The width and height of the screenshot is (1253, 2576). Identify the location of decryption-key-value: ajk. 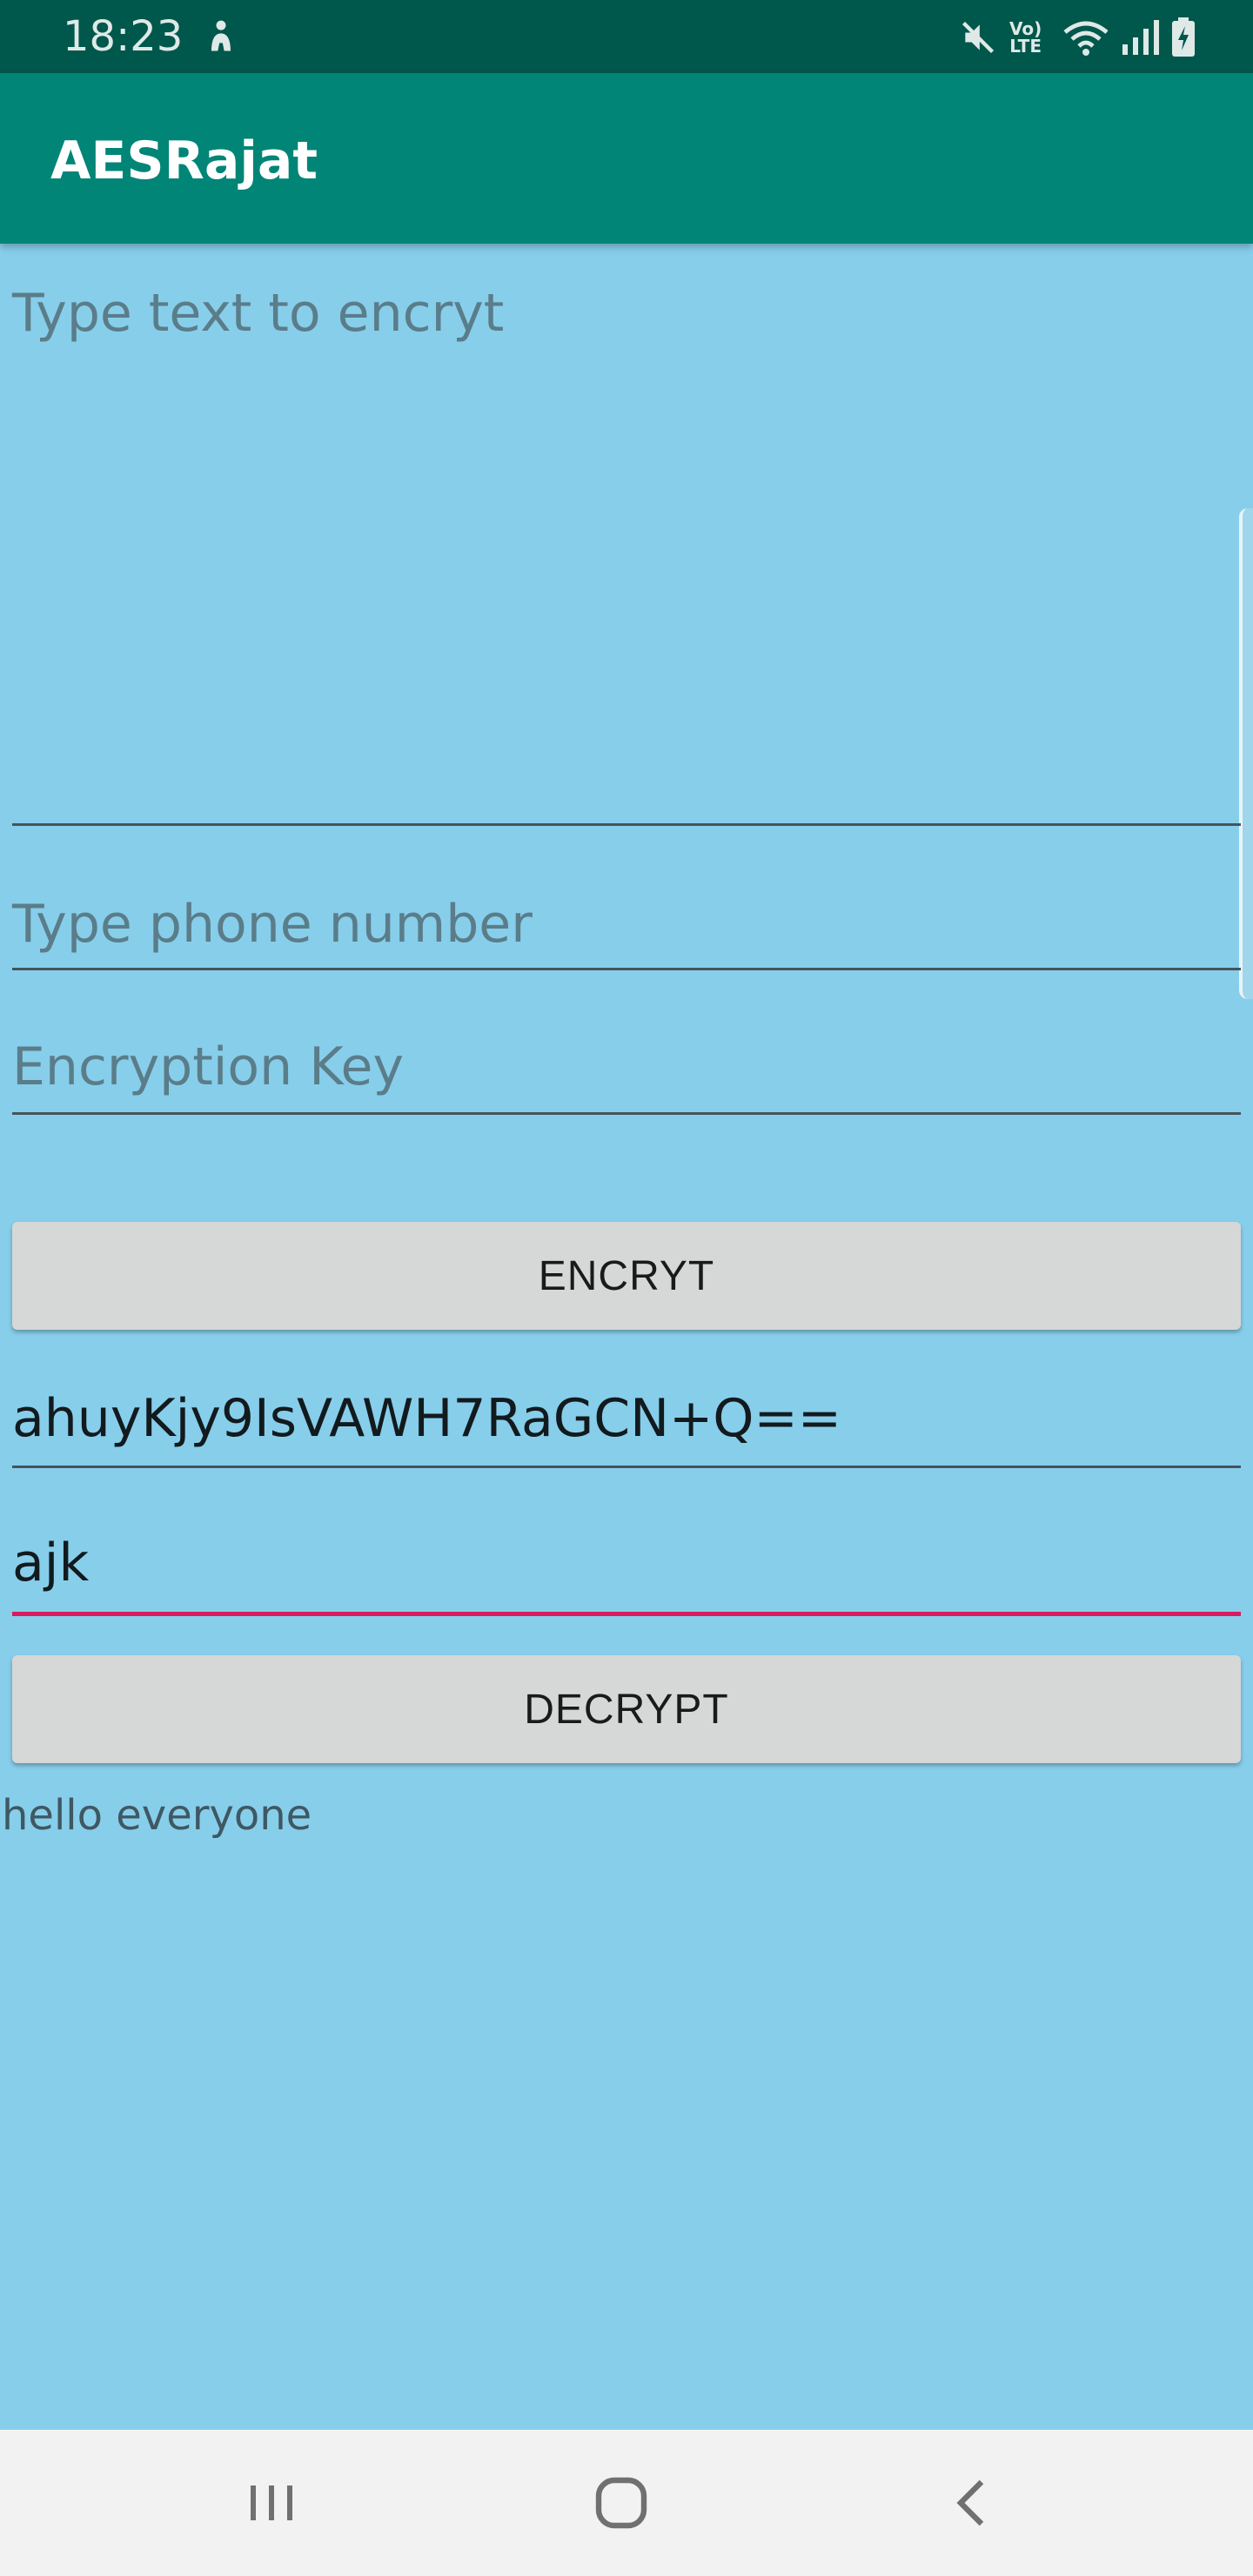
(51, 1563).